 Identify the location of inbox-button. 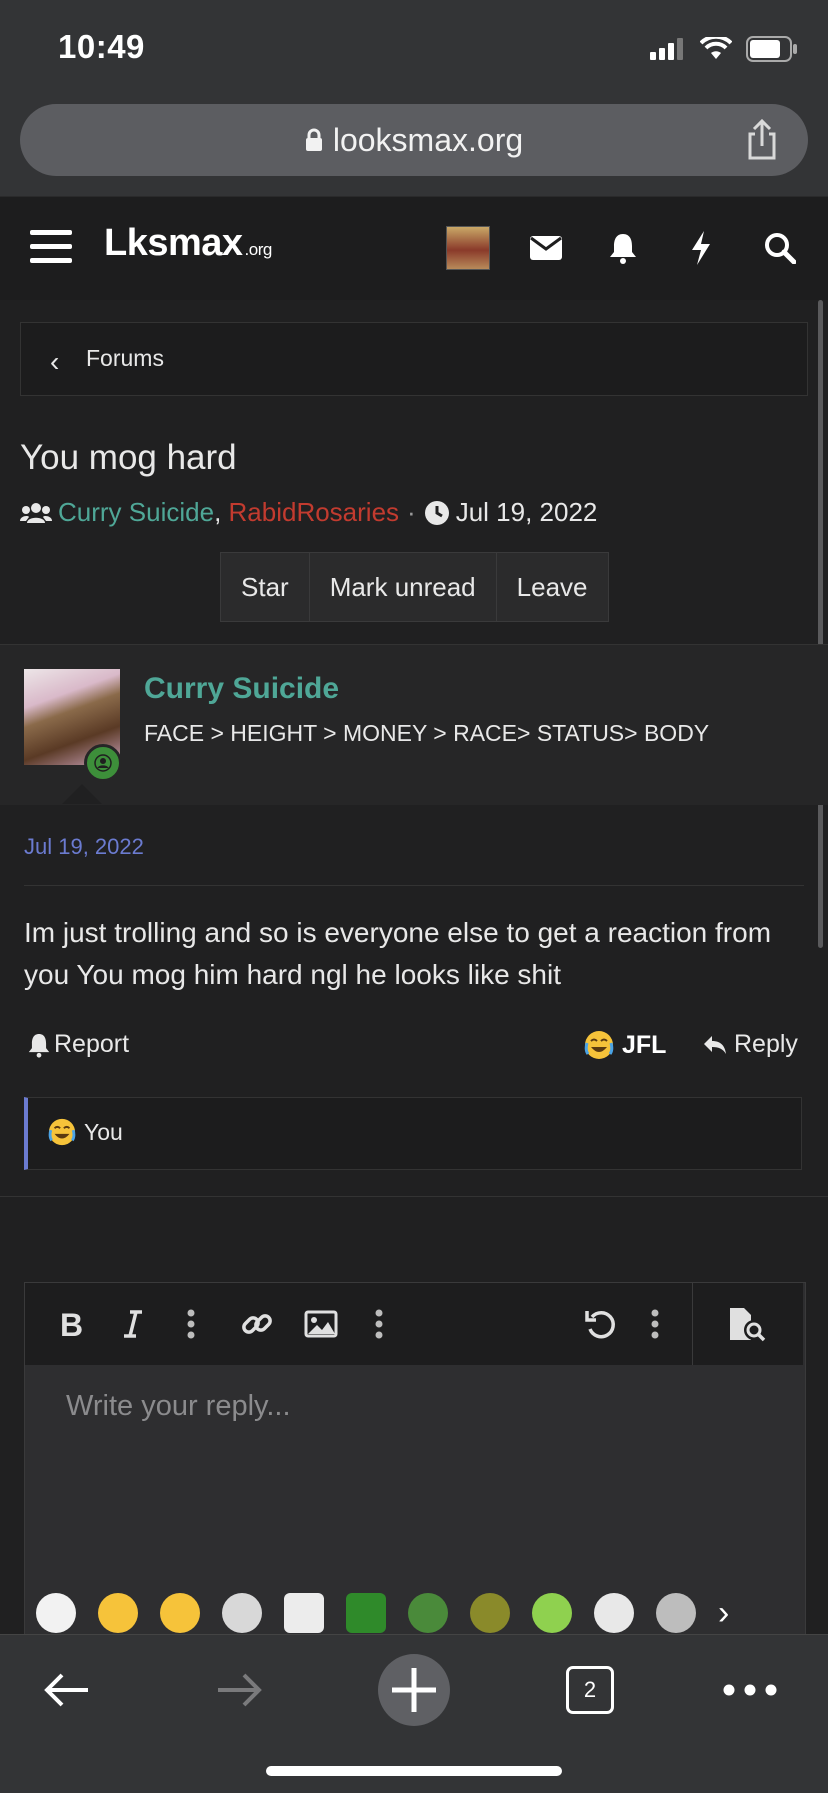
(546, 248).